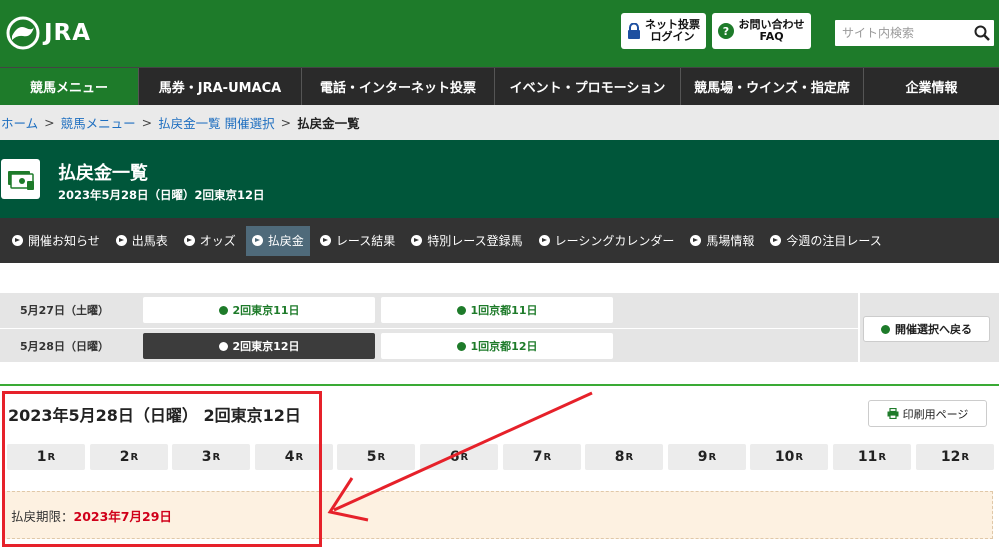 The height and width of the screenshot is (554, 999). I want to click on gnav-item-event: イベント・プロモーション, so click(588, 86).